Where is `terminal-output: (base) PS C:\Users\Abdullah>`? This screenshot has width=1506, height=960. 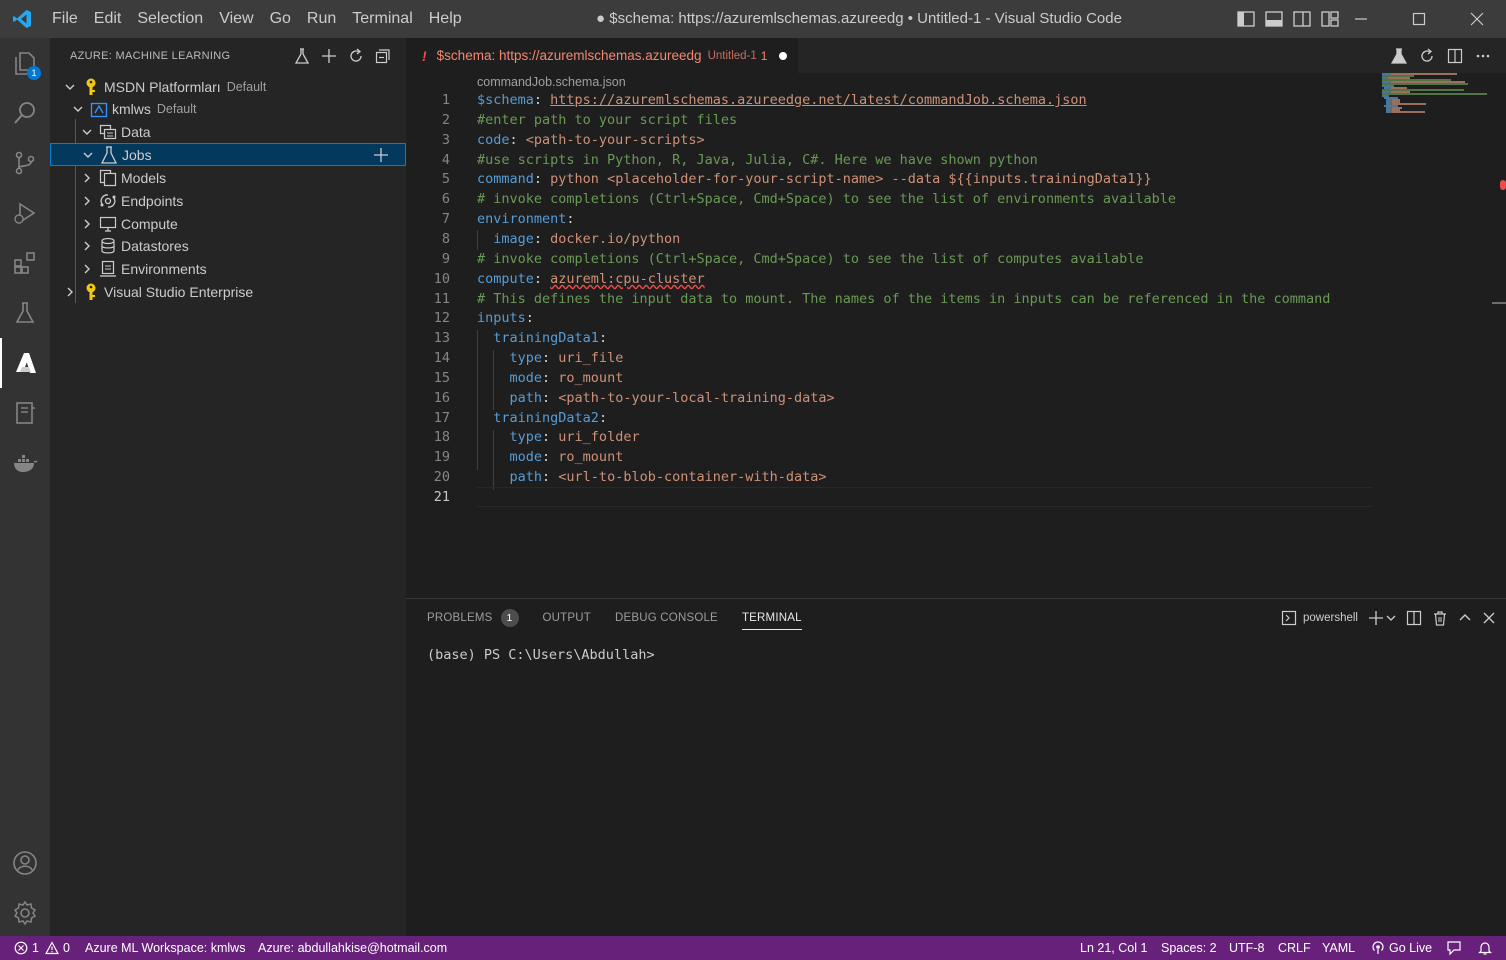
terminal-output: (base) PS C:\Users\Abdullah> is located at coordinates (541, 655).